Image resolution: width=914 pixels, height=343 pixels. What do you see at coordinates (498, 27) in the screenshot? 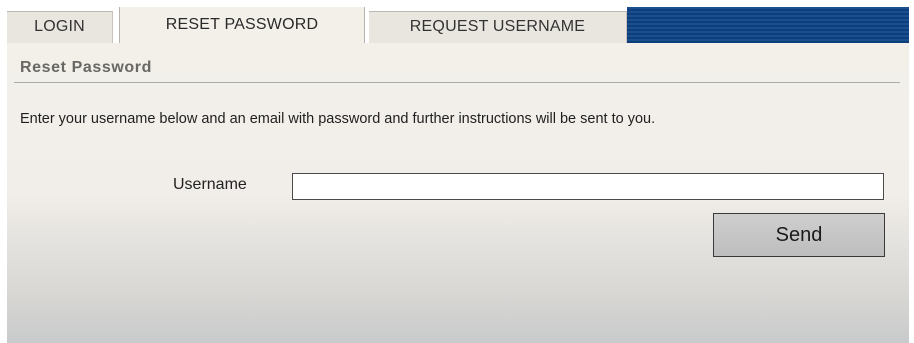
I see `tab-request-username: REQUEST USERNAME` at bounding box center [498, 27].